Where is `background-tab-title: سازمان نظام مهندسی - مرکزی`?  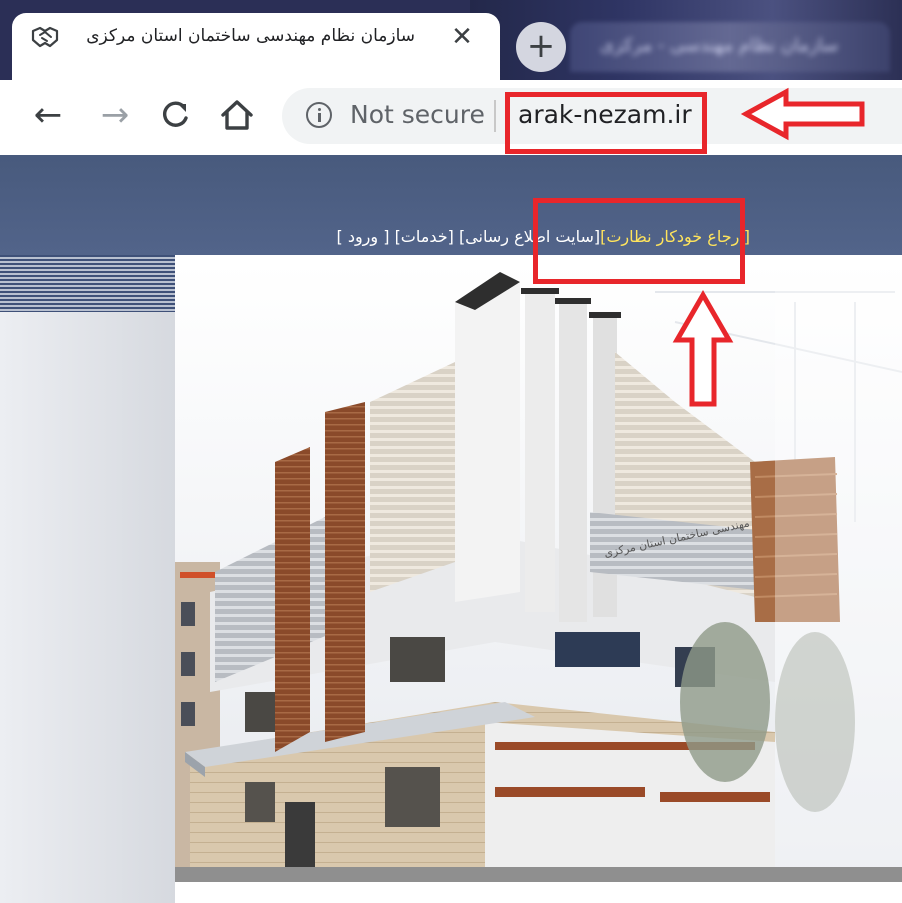 background-tab-title: سازمان نظام مهندسی - مرکزی is located at coordinates (719, 45).